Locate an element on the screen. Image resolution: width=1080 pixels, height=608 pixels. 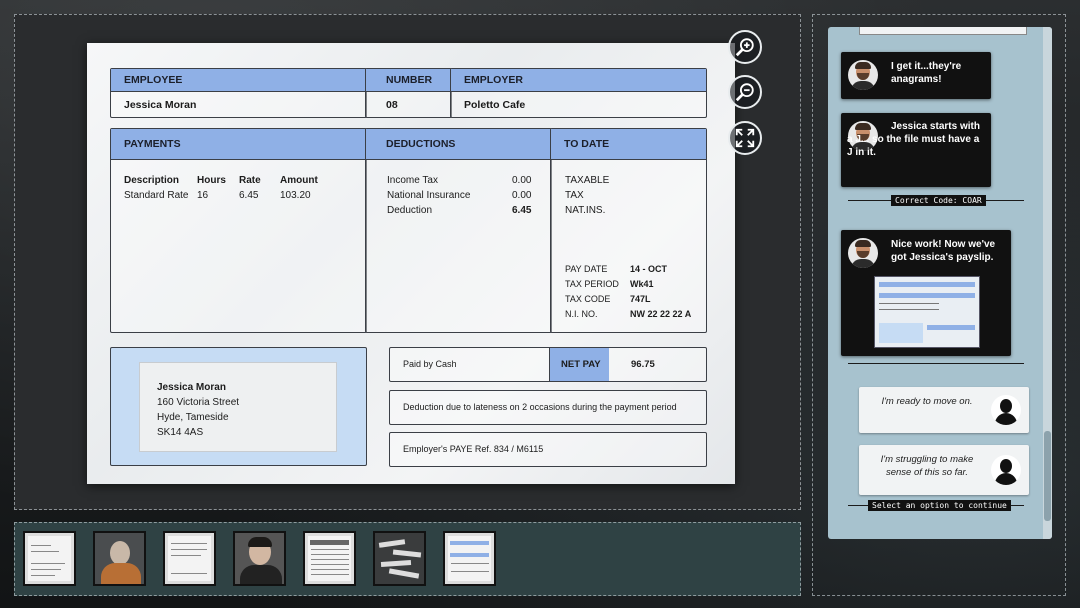
number-header: NUMBER is located at coordinates (408, 80).